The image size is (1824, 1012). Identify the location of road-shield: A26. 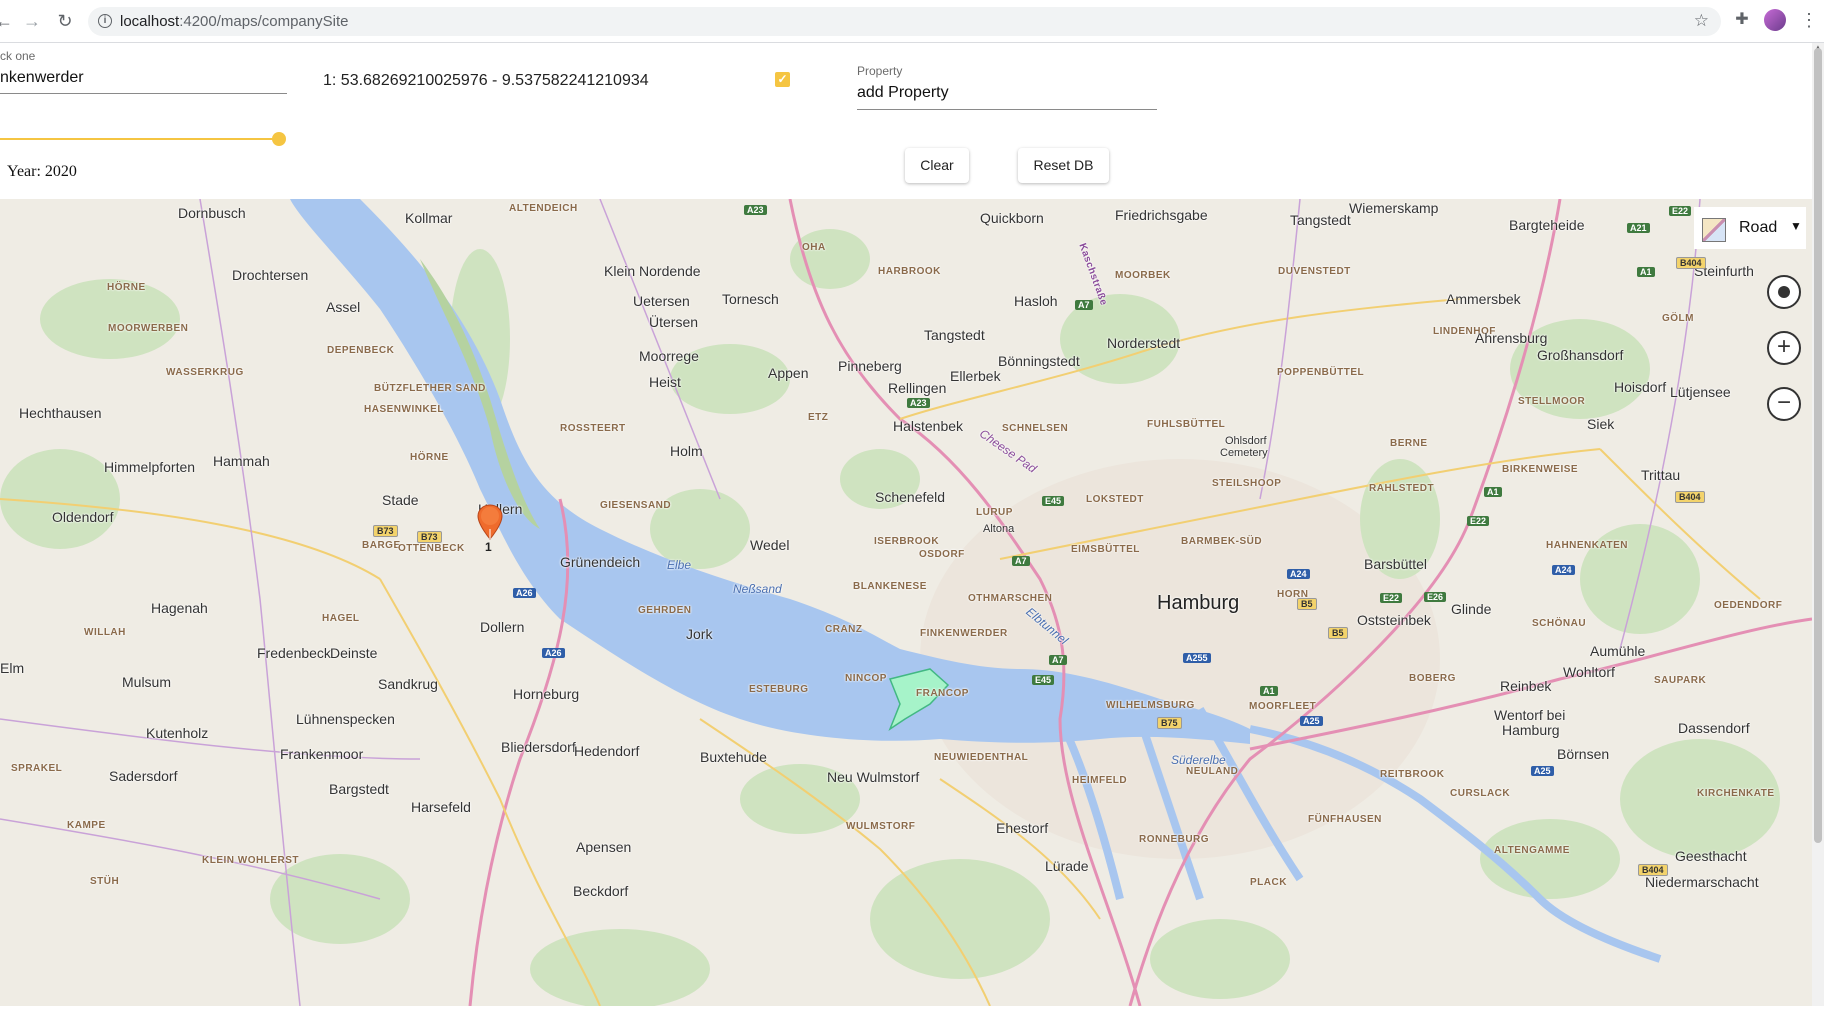
(553, 653).